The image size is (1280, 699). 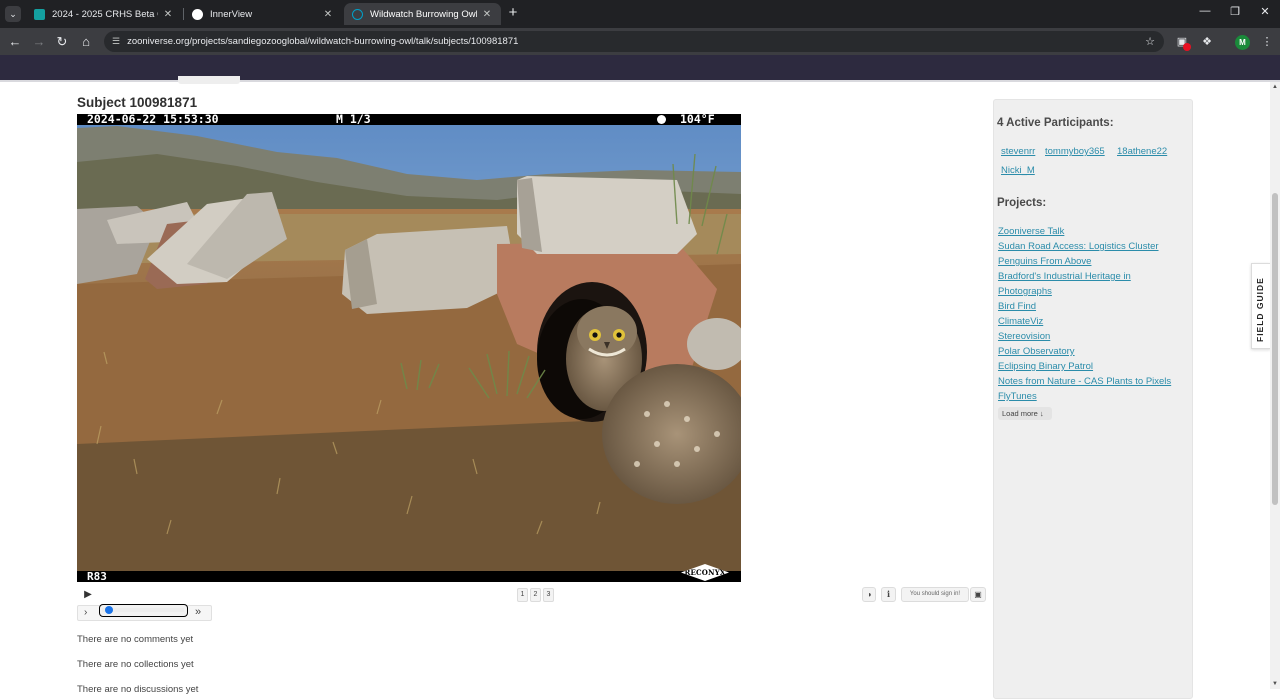 I want to click on moon-phase-icon, so click(x=661, y=119).